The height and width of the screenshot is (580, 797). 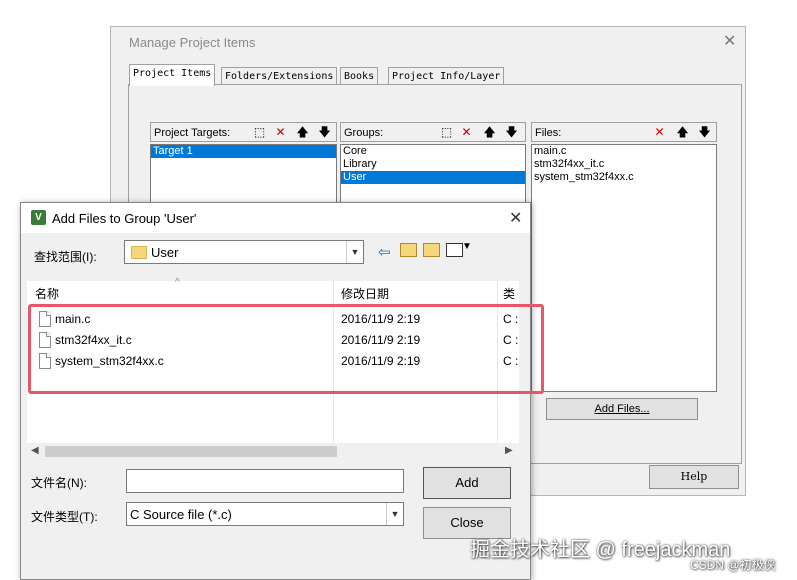 What do you see at coordinates (454, 250) in the screenshot?
I see `view-menu-icon` at bounding box center [454, 250].